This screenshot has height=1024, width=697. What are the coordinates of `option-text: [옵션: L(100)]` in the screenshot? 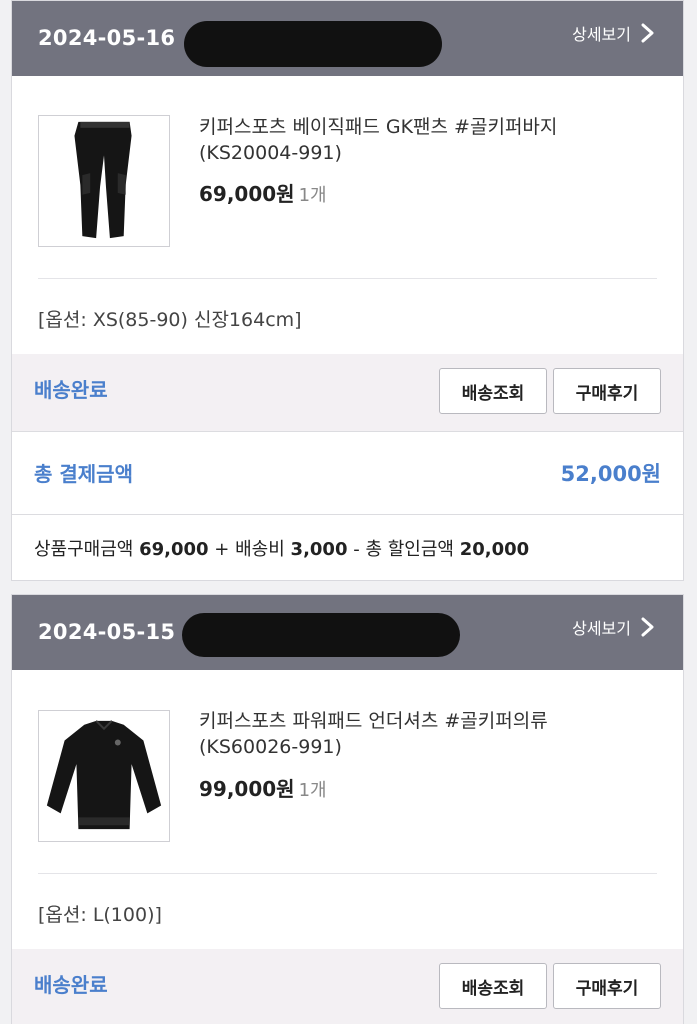 It's located at (100, 915).